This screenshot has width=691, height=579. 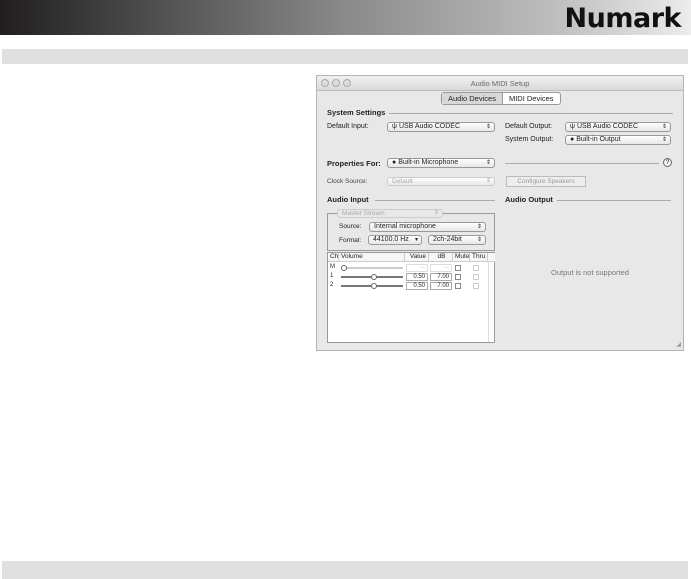 I want to click on audio-input-heading: Audio Input, so click(x=348, y=199).